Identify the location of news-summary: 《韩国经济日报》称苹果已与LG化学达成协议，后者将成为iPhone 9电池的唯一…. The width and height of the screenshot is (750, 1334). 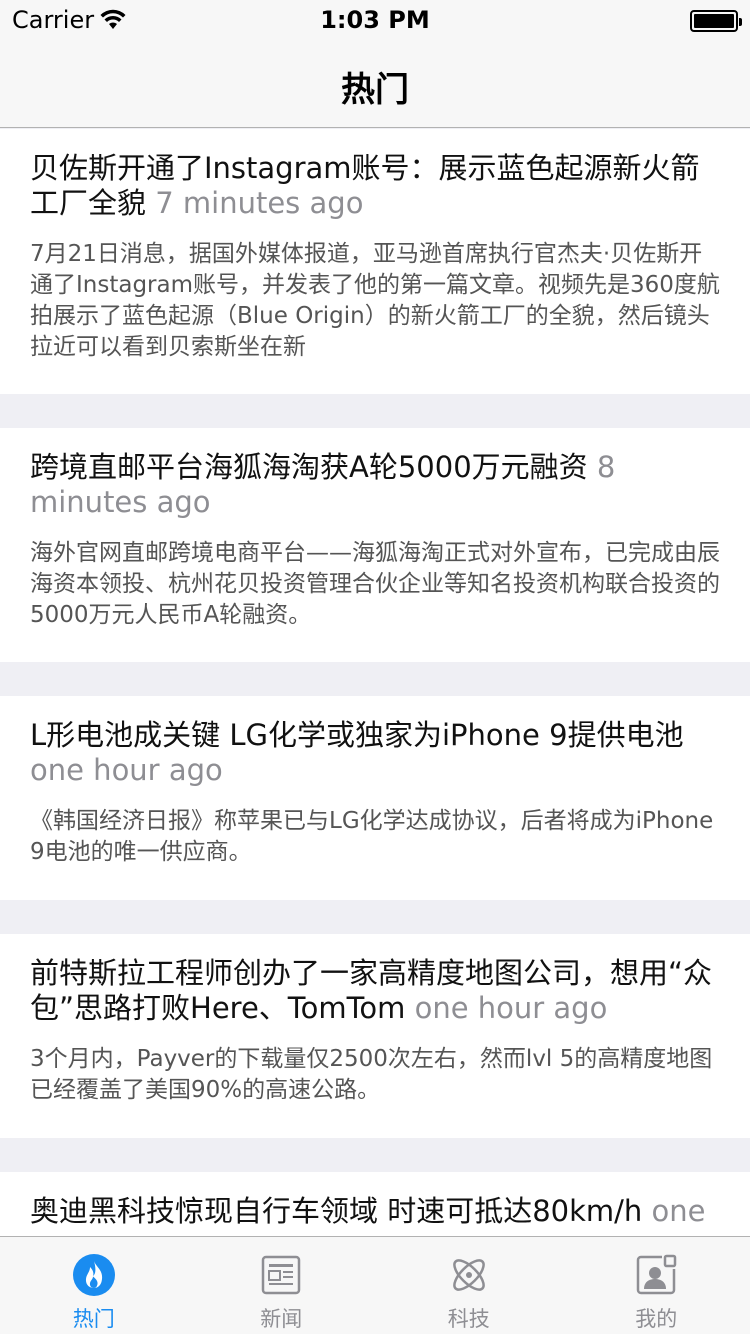
(372, 836).